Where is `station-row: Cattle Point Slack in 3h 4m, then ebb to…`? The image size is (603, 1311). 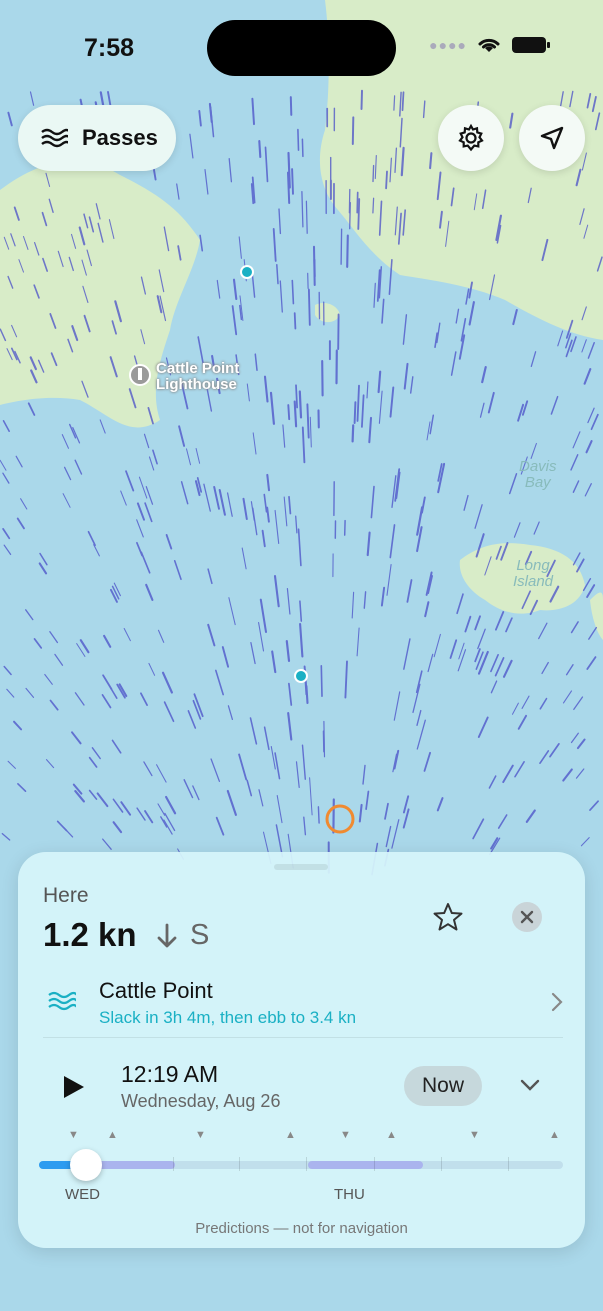
station-row: Cattle Point Slack in 3h 4m, then ebb to… is located at coordinates (301, 1002).